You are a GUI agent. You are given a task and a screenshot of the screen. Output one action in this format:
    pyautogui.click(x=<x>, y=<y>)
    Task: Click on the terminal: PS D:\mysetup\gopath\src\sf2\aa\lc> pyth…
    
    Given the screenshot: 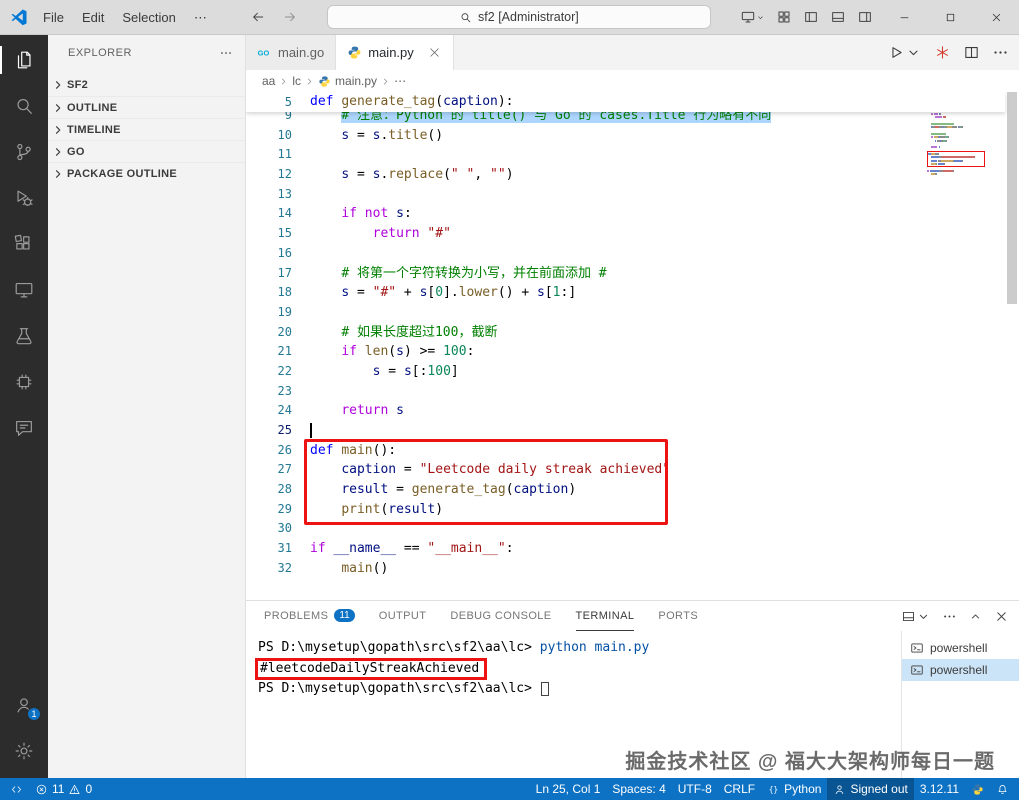 What is the action you would take?
    pyautogui.click(x=573, y=704)
    